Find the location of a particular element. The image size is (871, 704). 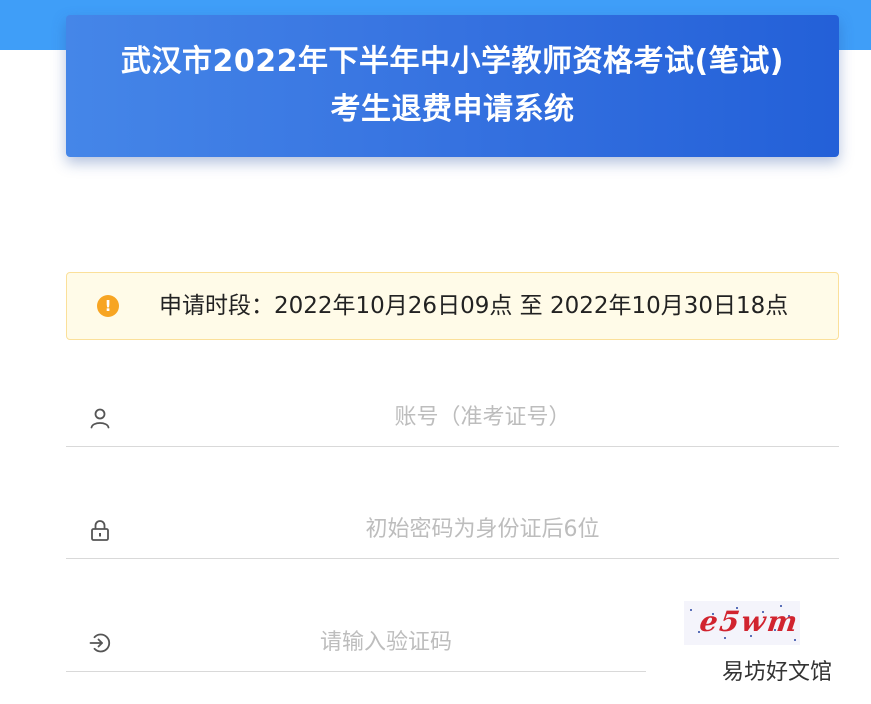

password-input is located at coordinates (482, 529).